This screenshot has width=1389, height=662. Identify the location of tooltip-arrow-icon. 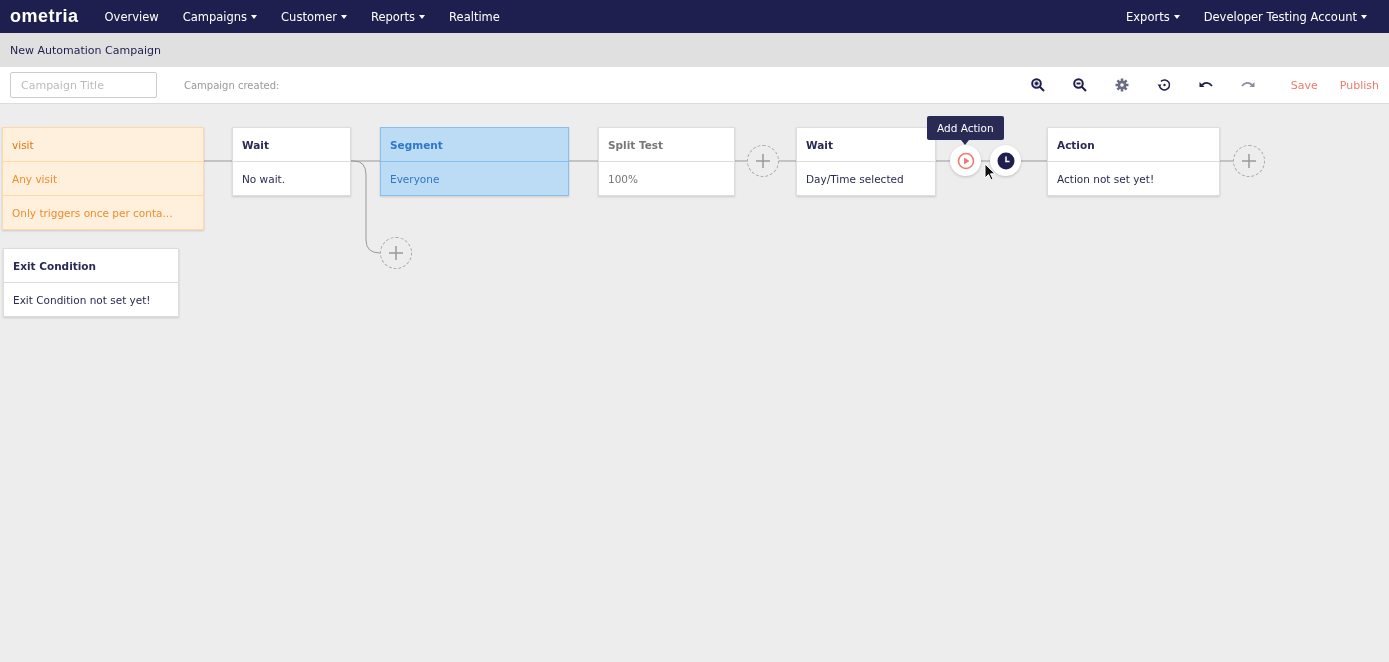
(965, 142).